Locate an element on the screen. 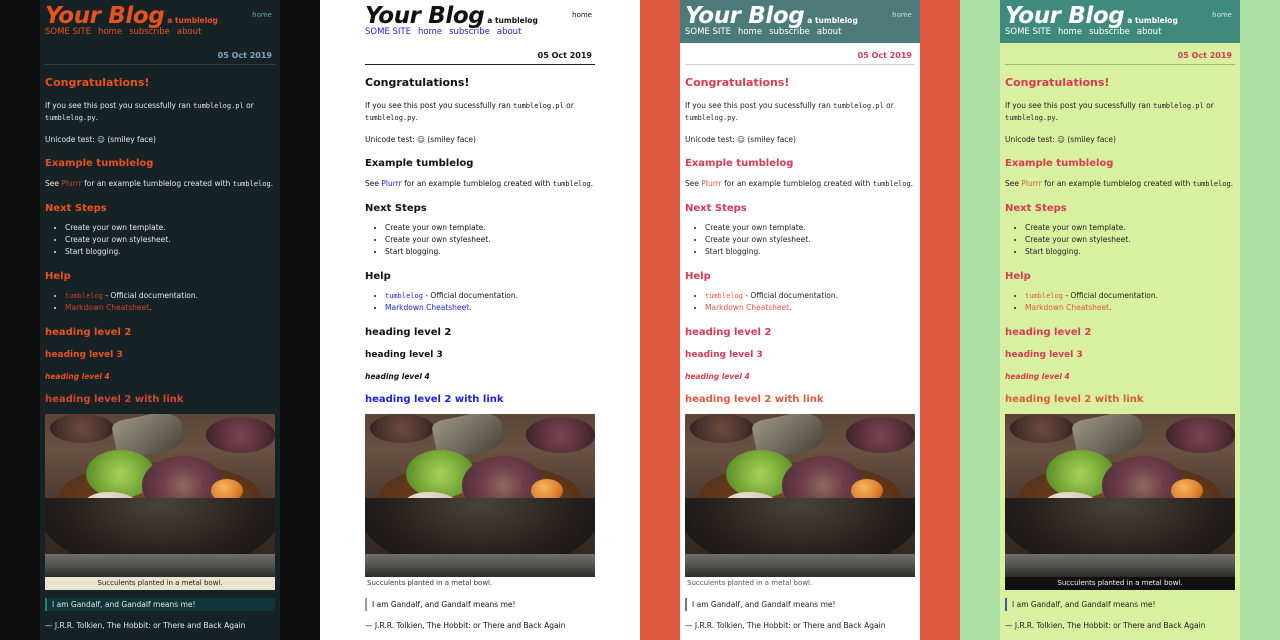  heading-help: Help is located at coordinates (378, 276).